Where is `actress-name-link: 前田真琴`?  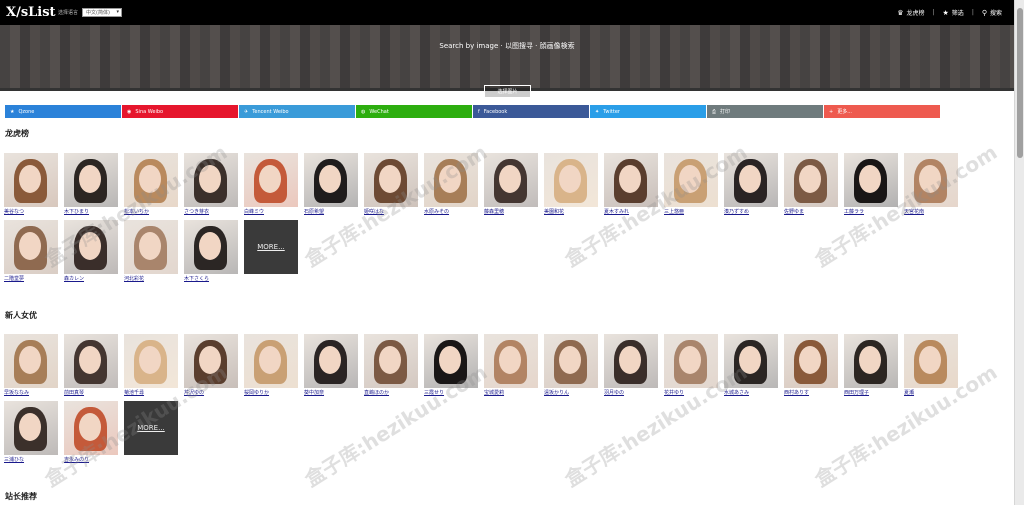 actress-name-link: 前田真琴 is located at coordinates (91, 392).